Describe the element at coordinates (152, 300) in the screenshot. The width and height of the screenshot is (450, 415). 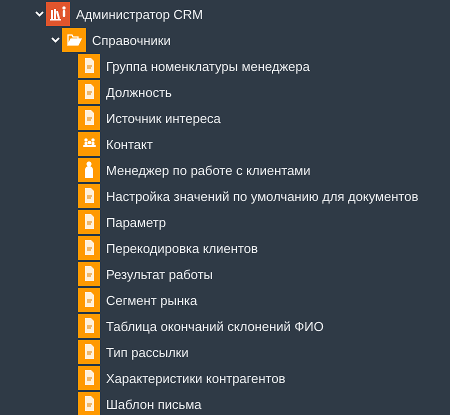
I see `tree-item: Сегмент рынка` at that location.